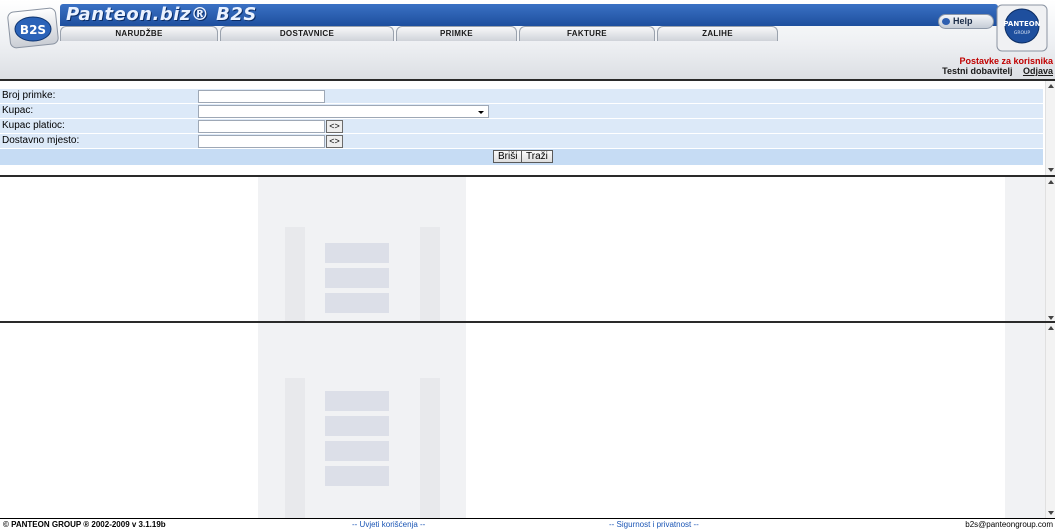  I want to click on dostavno-mjesto-label: Dostavno mjesto:, so click(41, 140).